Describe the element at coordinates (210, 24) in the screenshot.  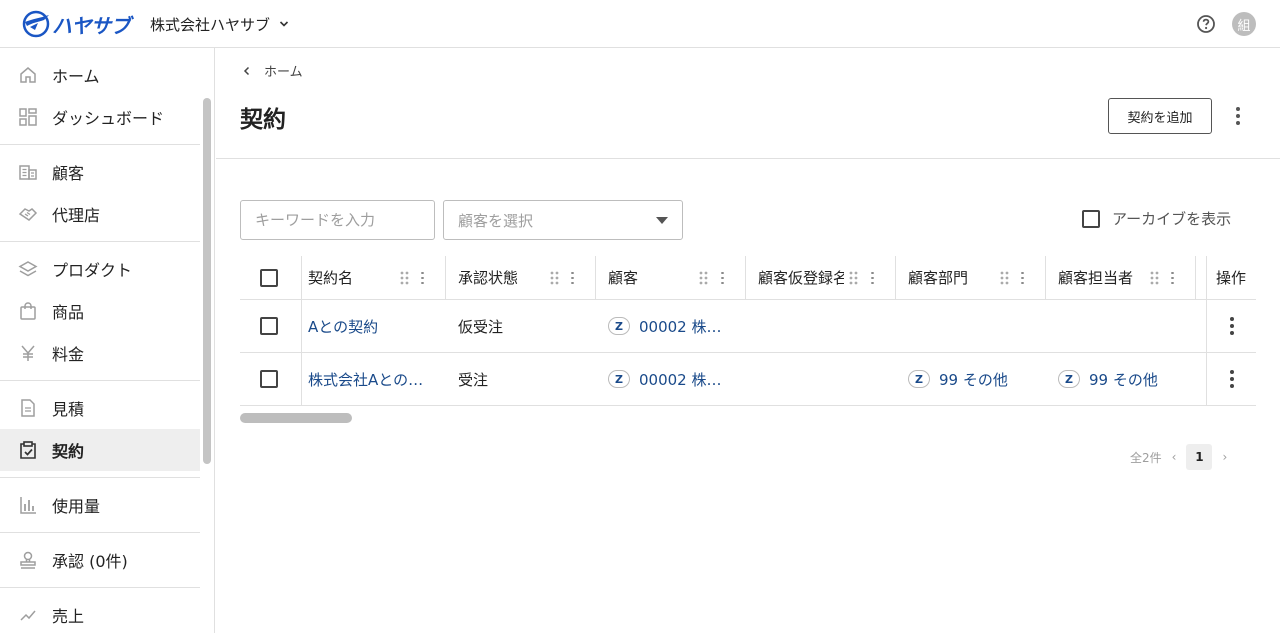
I see `company-name: 株式会社ハヤサブ` at that location.